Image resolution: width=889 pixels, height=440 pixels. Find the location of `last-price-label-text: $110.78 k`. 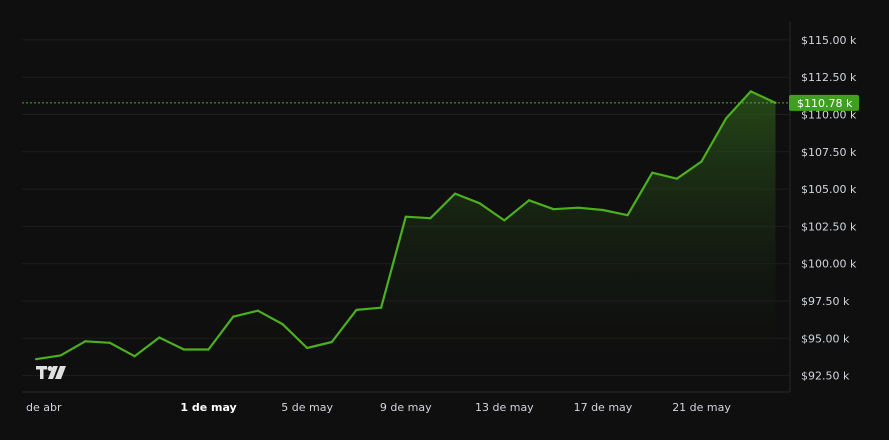

last-price-label-text: $110.78 k is located at coordinates (825, 103).